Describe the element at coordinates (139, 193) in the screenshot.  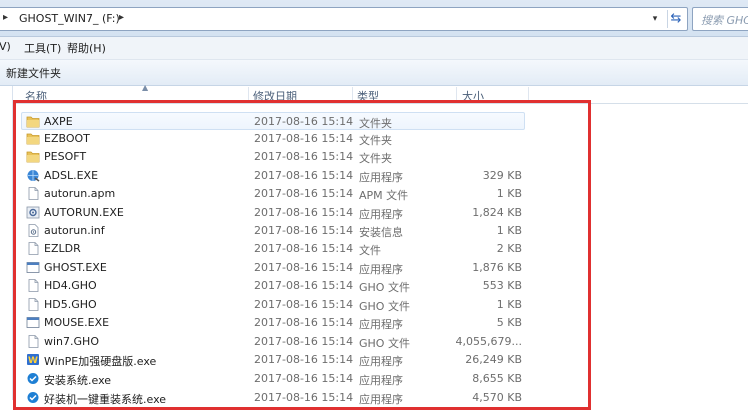
I see `file-name: autorun.apm` at that location.